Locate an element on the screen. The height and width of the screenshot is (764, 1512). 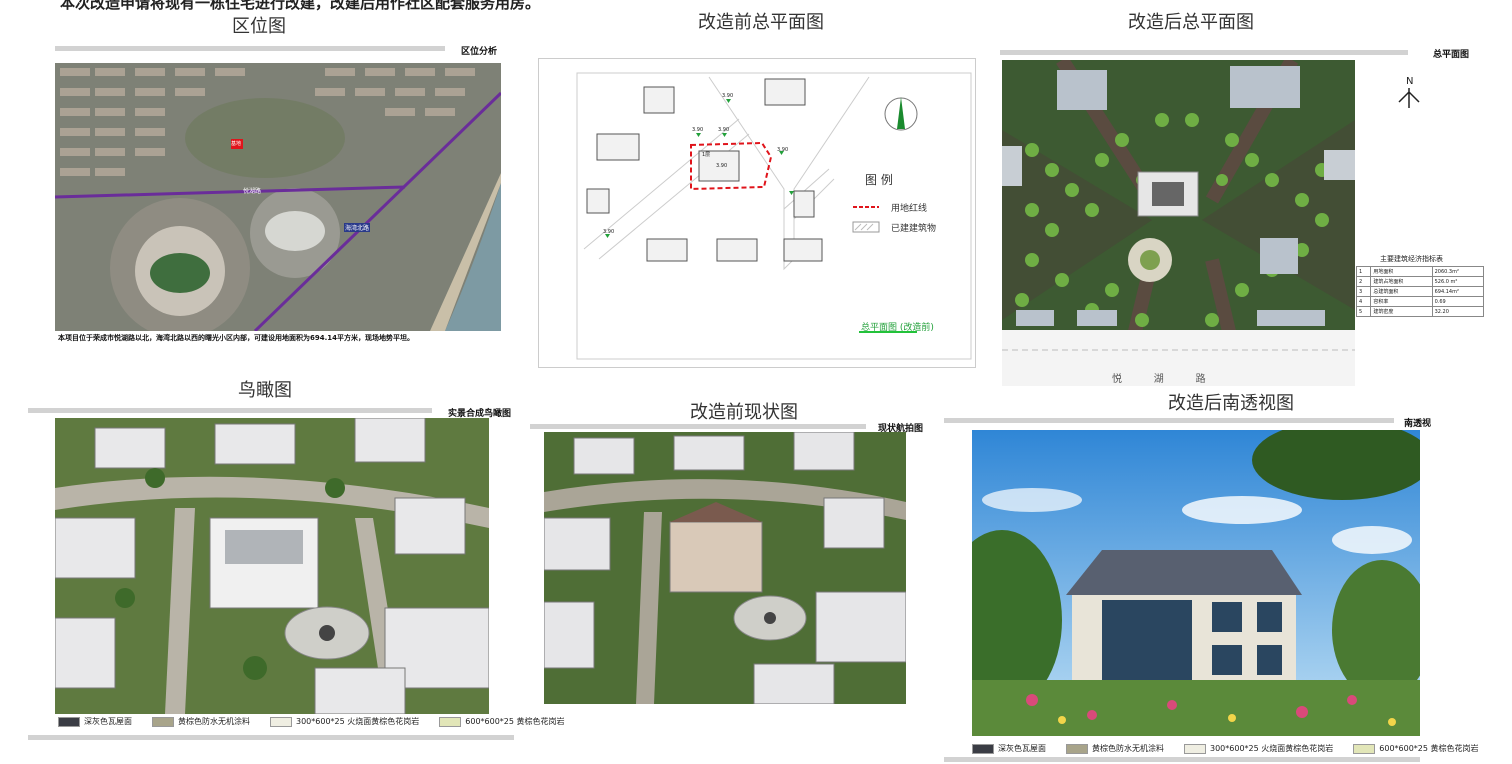
econ-table-title: 主要建筑经济指标表 is located at coordinates (1411, 259).